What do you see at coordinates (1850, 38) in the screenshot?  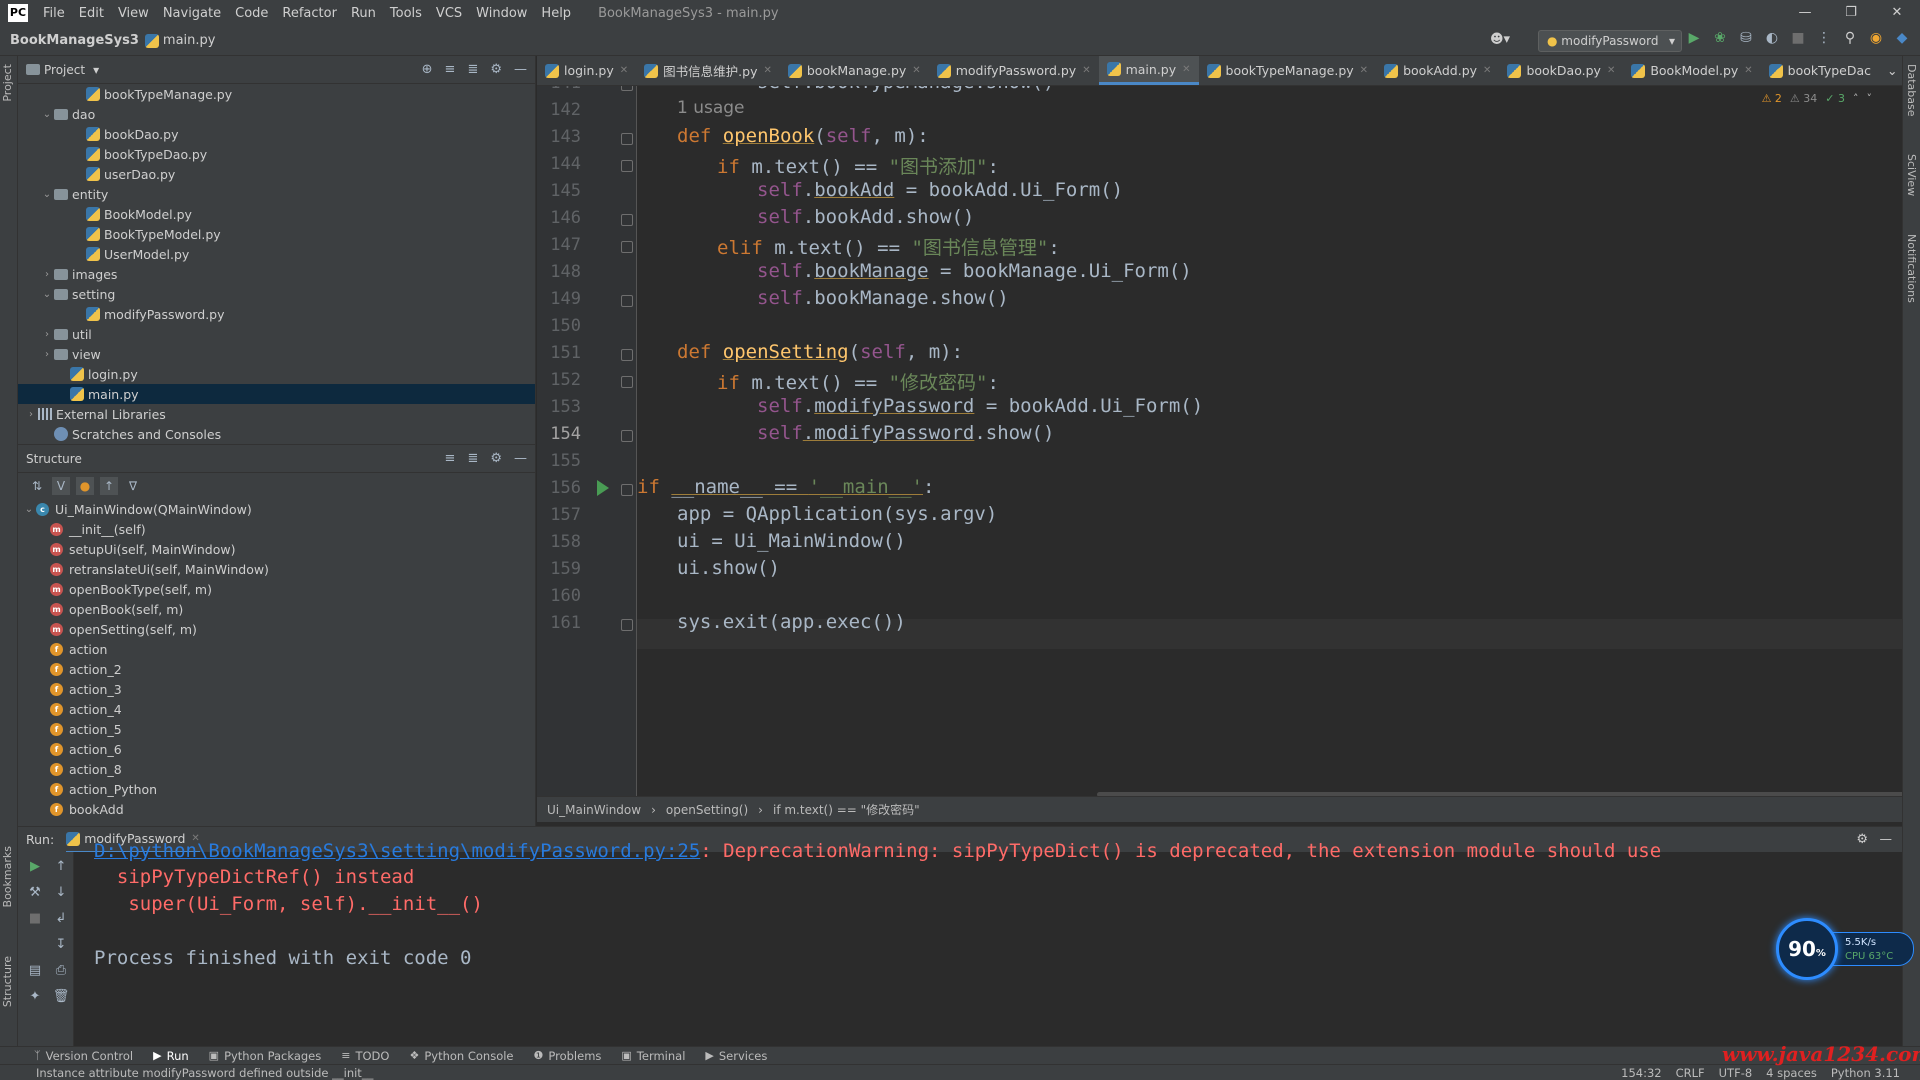 I see `search-icon: ⚲` at bounding box center [1850, 38].